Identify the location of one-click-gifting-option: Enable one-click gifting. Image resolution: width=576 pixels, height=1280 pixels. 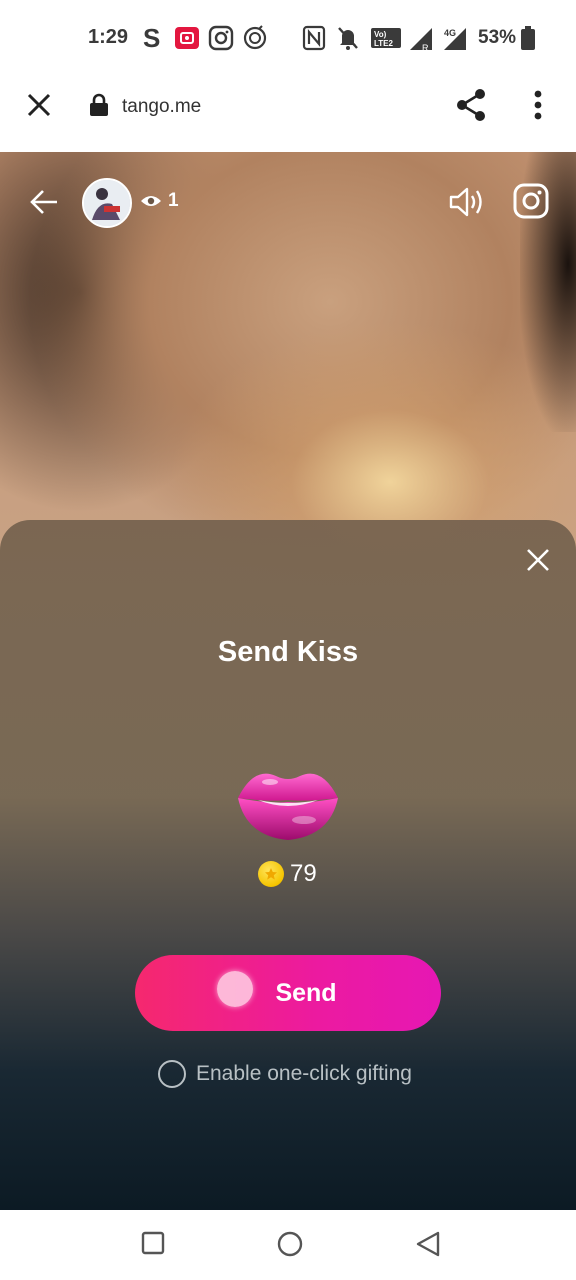
(285, 1074).